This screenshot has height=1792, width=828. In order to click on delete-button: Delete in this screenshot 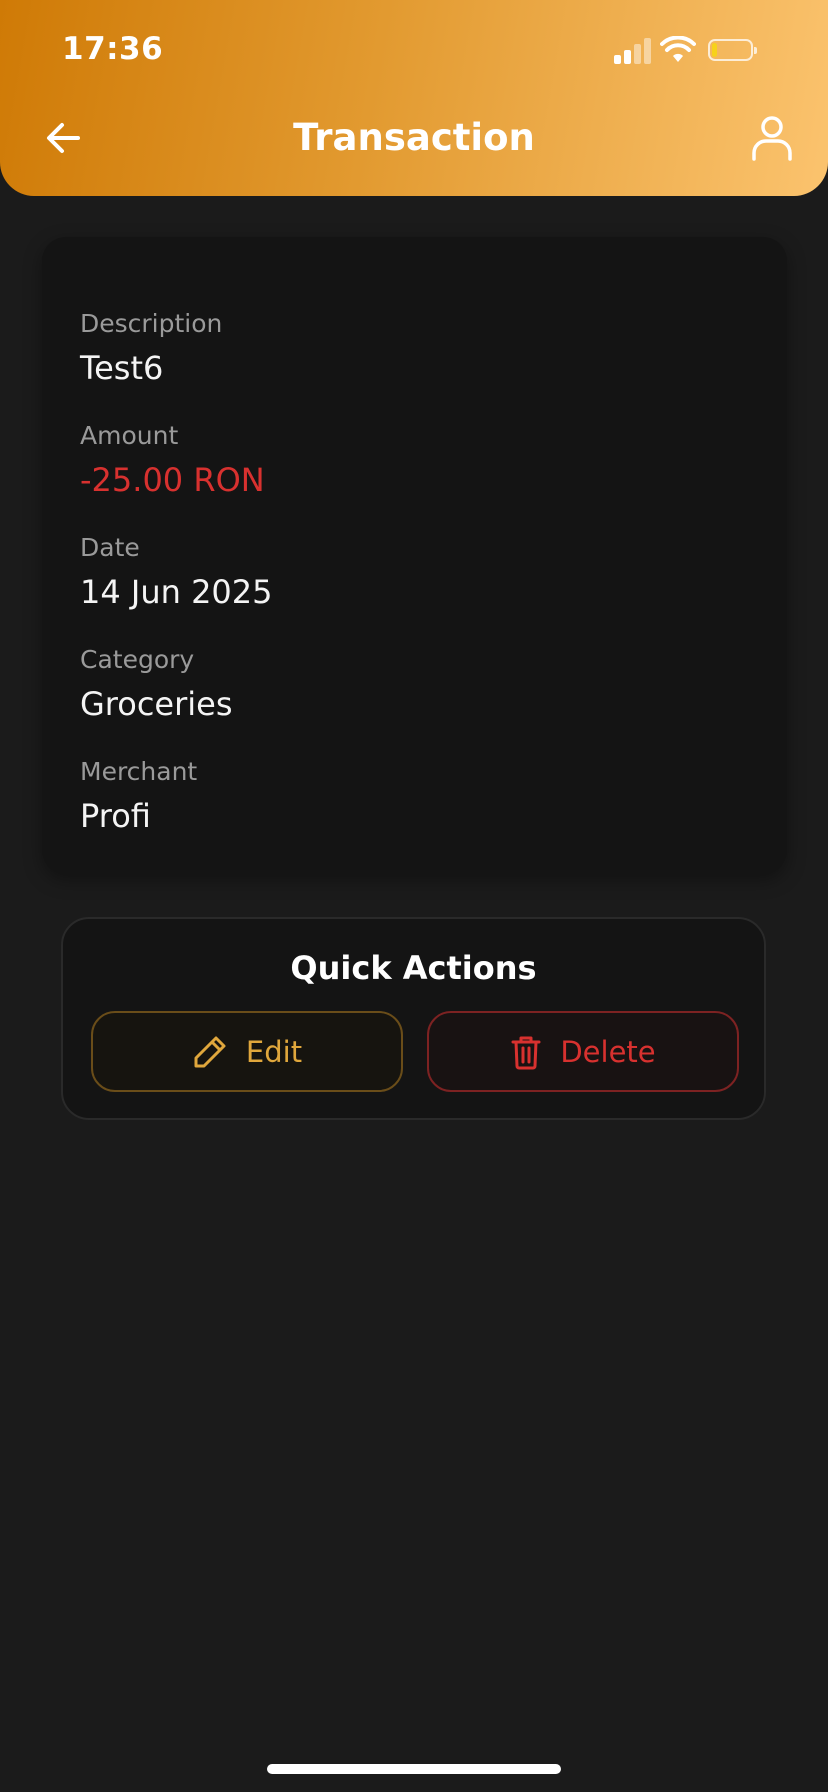, I will do `click(583, 1051)`.